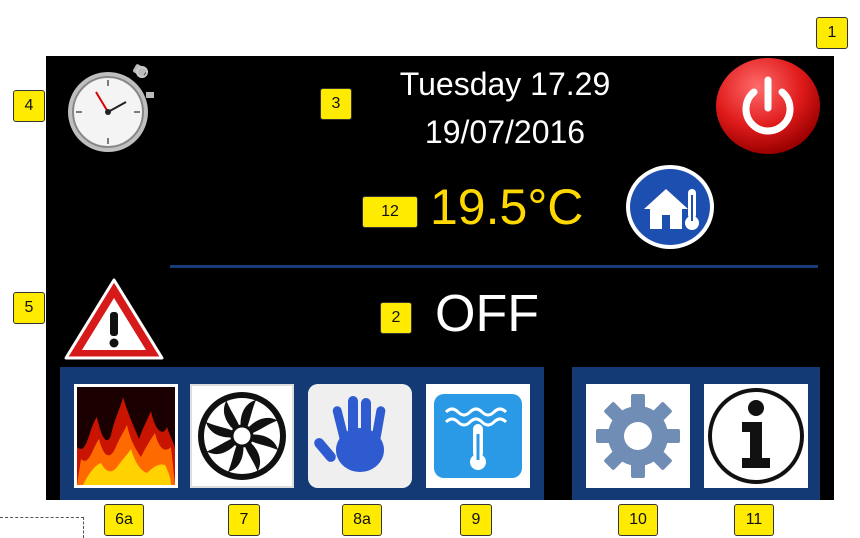  I want to click on warning-icon, so click(114, 319).